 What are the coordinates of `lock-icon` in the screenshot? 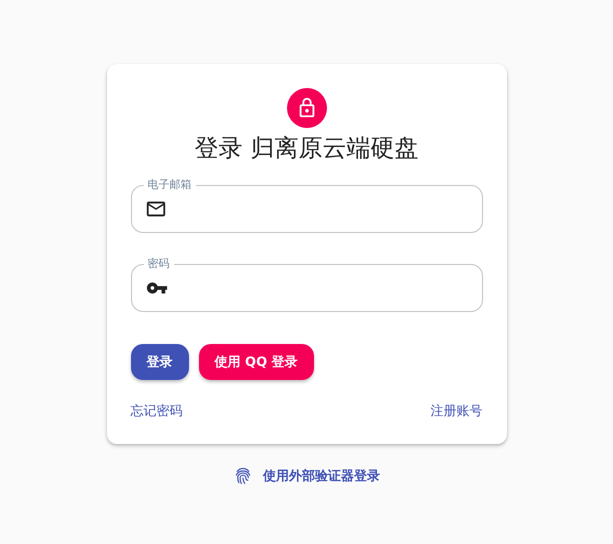 It's located at (306, 108).